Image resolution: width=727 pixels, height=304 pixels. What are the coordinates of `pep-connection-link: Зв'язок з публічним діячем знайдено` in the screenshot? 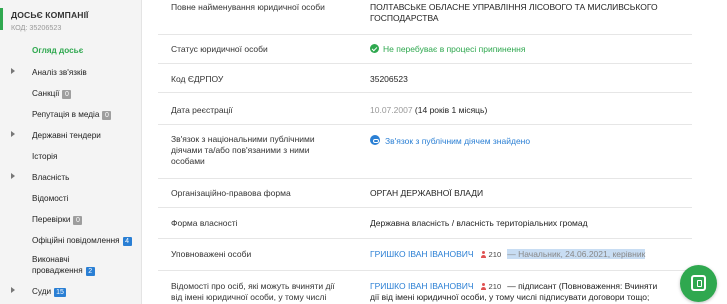 It's located at (530, 141).